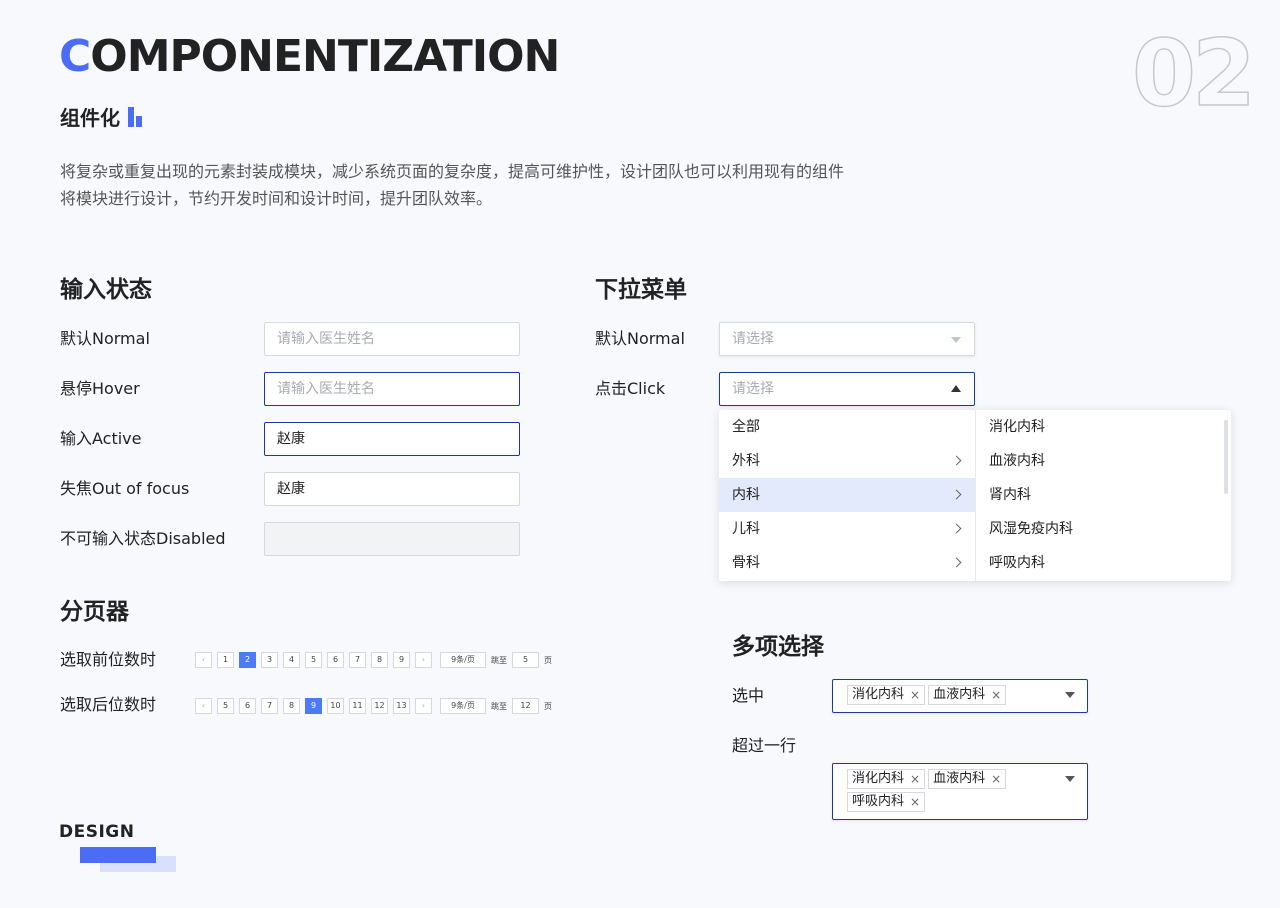 The image size is (1280, 908). What do you see at coordinates (847, 389) in the screenshot?
I see `dropdown-click-select: 请选择` at bounding box center [847, 389].